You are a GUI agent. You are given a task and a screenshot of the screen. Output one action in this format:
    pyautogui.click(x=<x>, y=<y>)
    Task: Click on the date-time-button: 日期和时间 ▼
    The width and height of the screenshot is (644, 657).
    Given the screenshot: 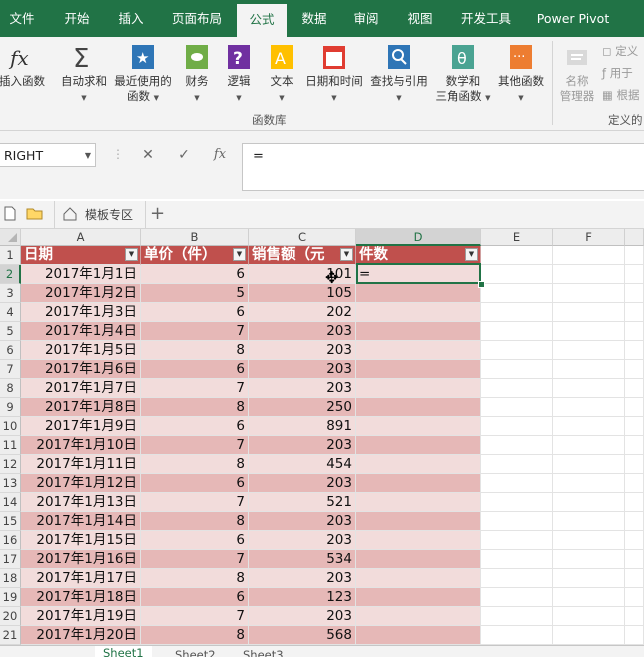 What is the action you would take?
    pyautogui.click(x=334, y=76)
    